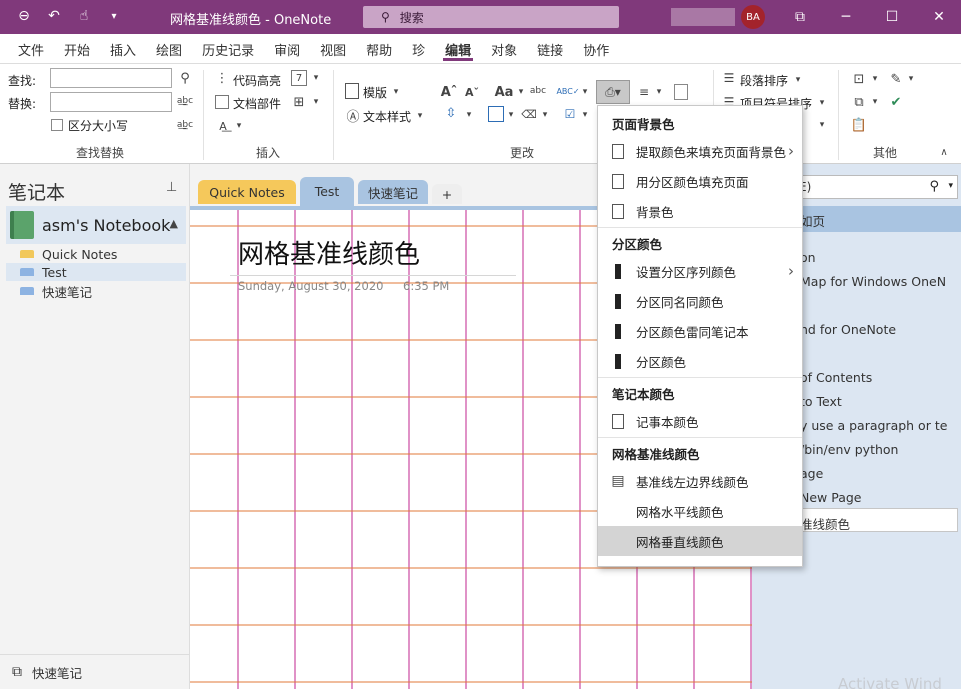 This screenshot has width=961, height=689. I want to click on page-icon, so click(681, 92).